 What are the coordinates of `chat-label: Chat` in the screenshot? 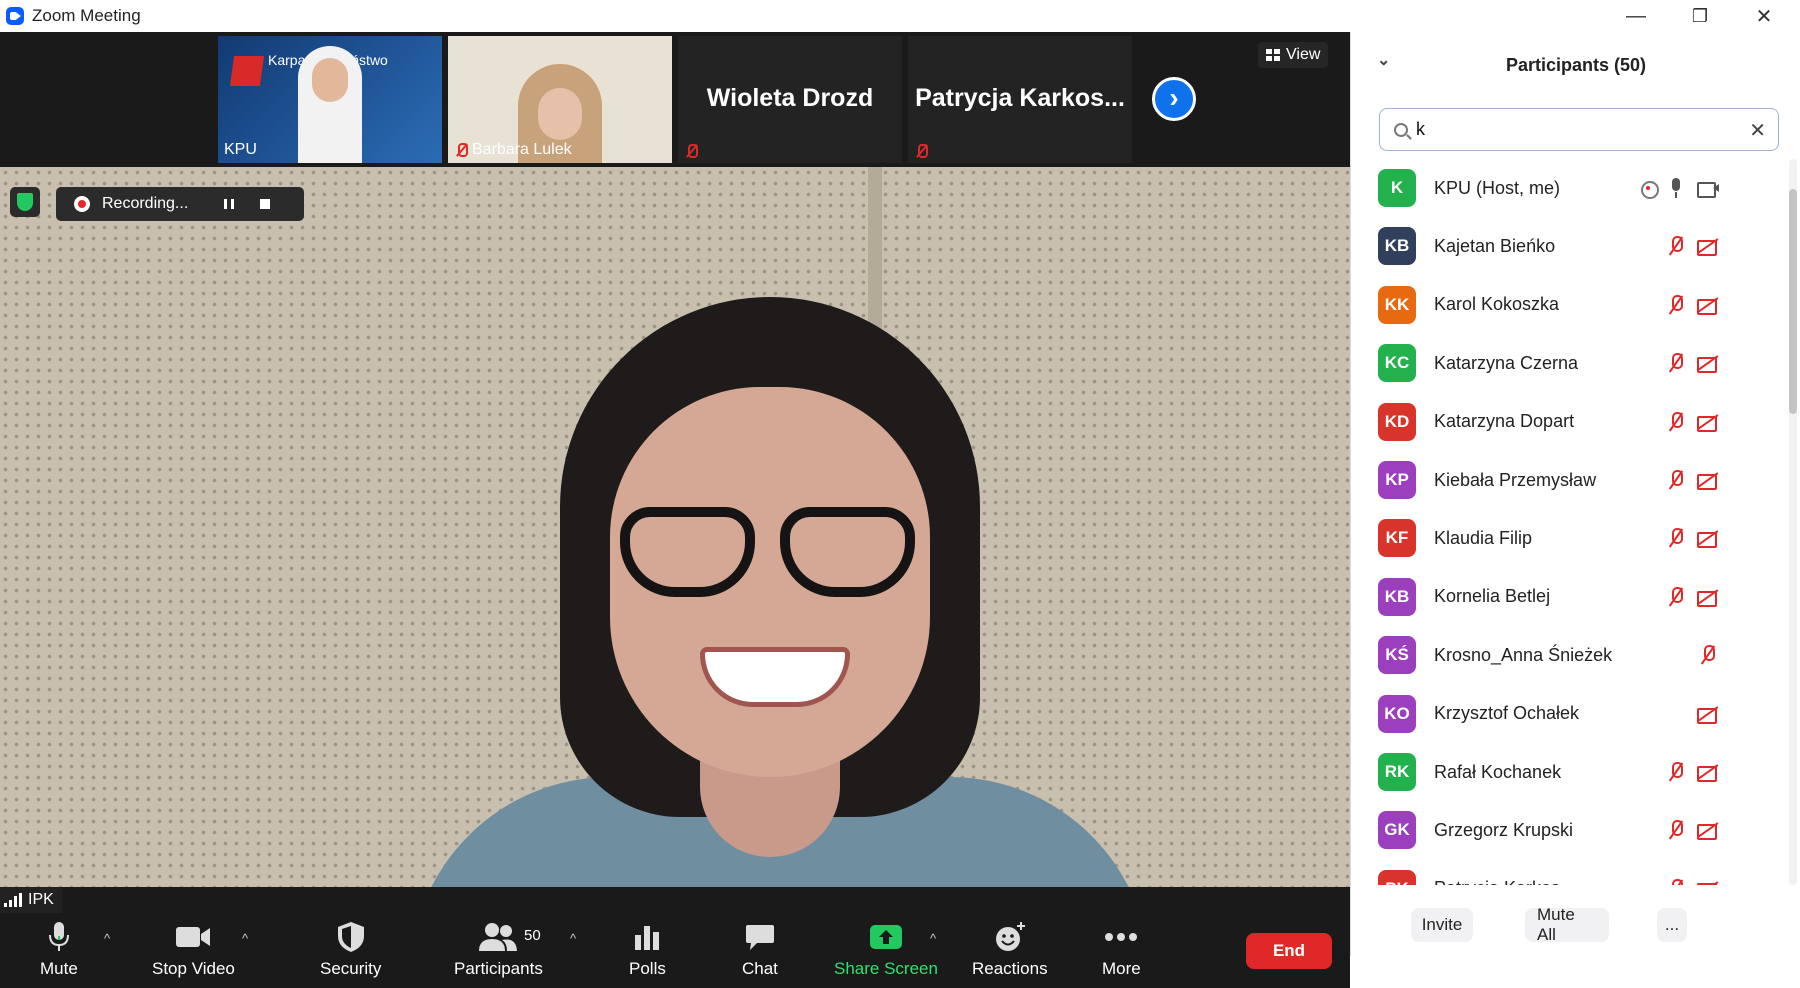 It's located at (760, 968).